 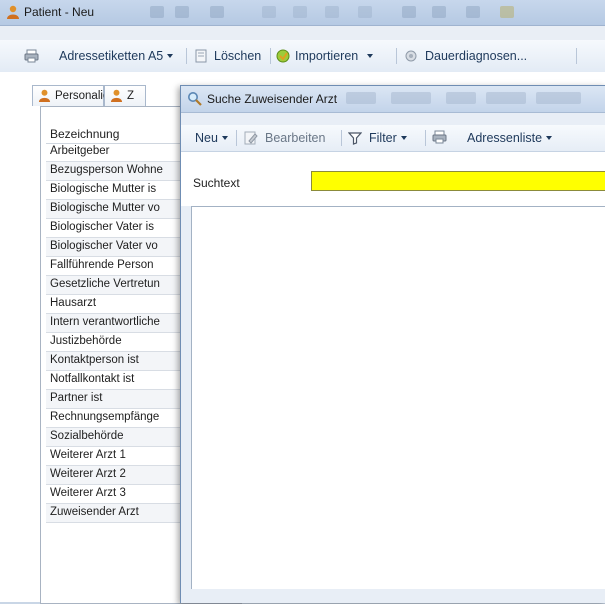 I want to click on import-button: Importieren, so click(x=334, y=56).